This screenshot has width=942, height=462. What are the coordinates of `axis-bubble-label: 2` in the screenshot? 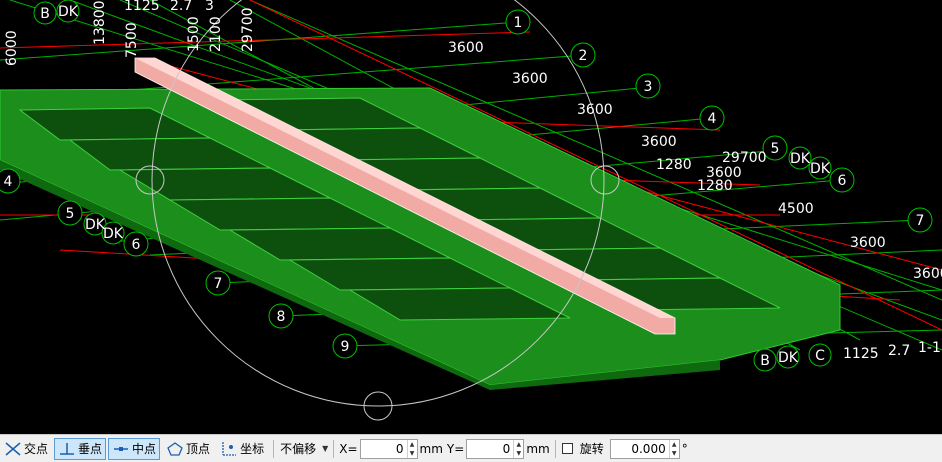 It's located at (583, 56).